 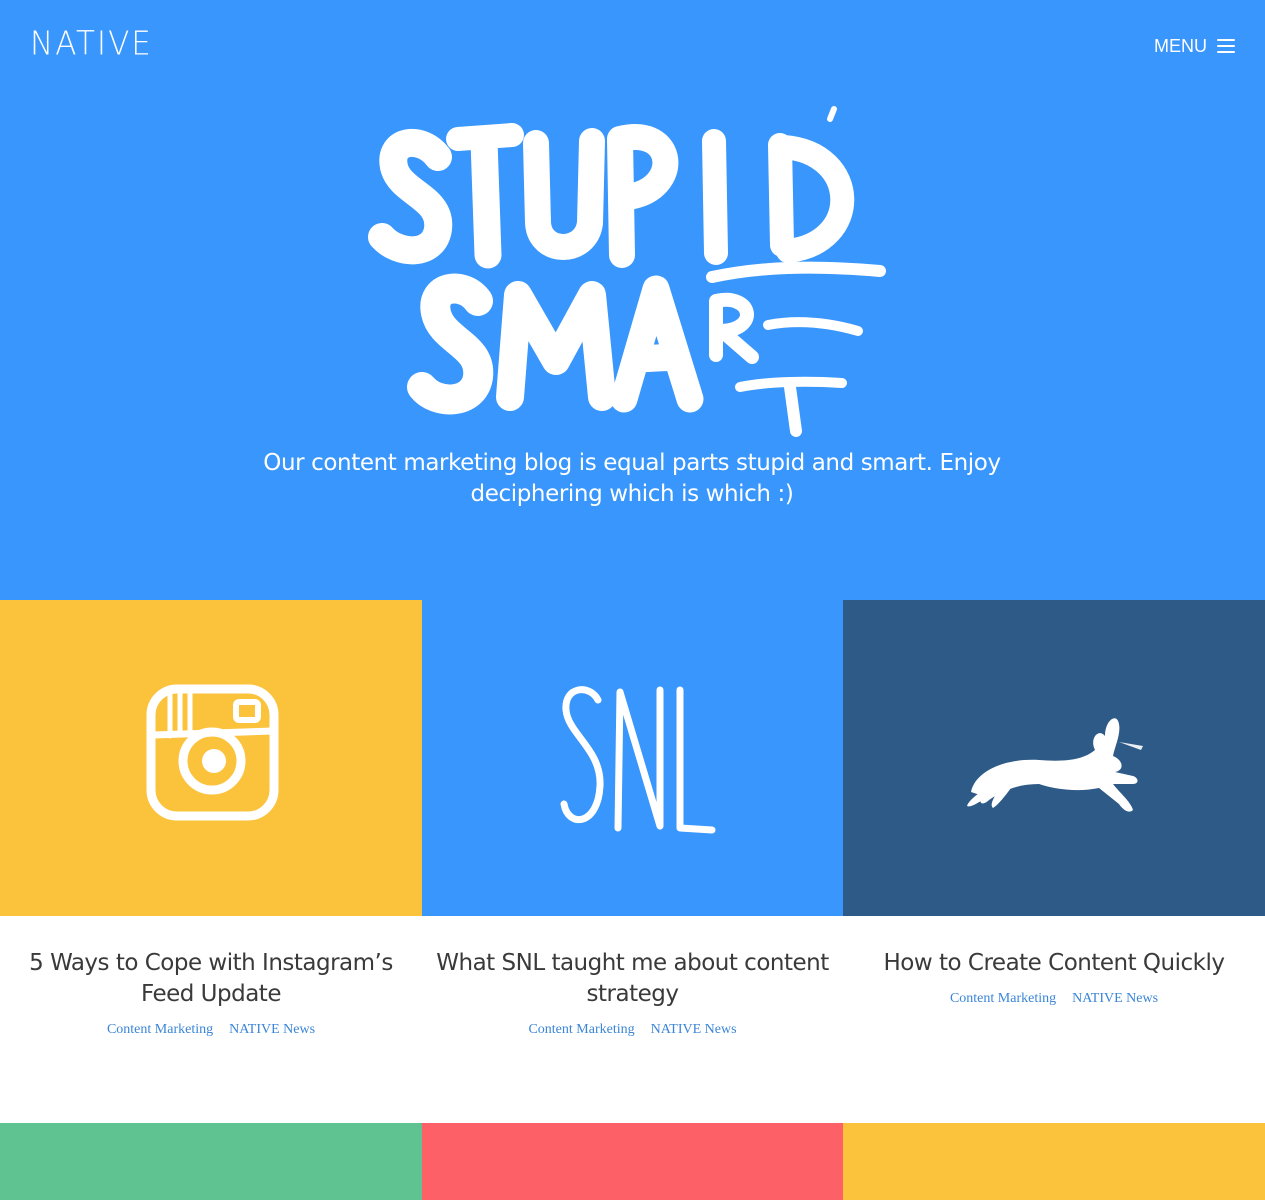 I want to click on post-image-snl, so click(x=632, y=758).